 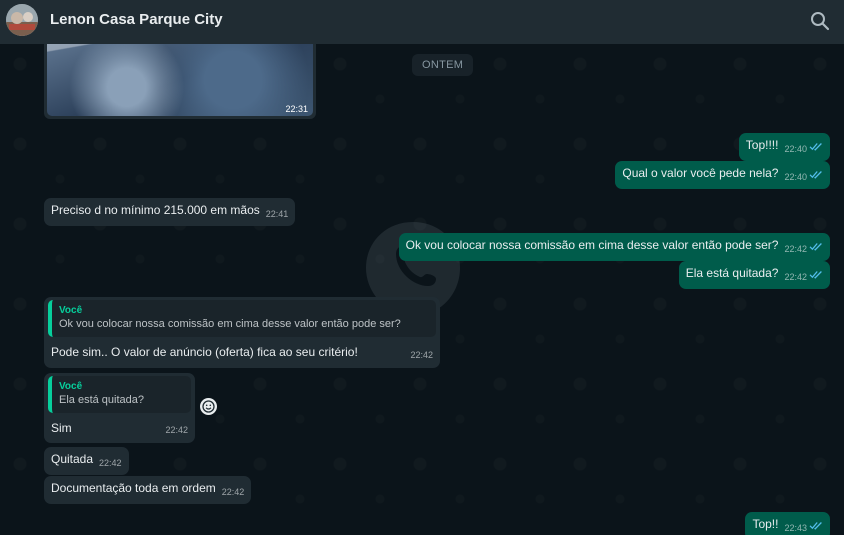 What do you see at coordinates (277, 214) in the screenshot?
I see `message-time: 22:41` at bounding box center [277, 214].